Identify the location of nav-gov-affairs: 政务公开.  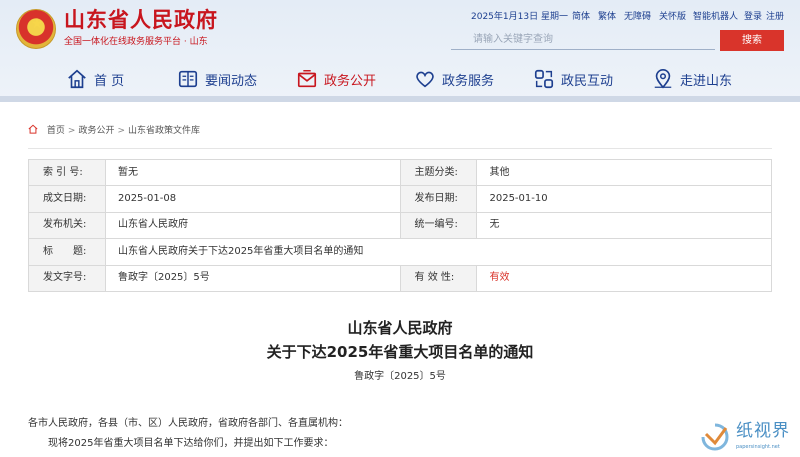
(336, 79).